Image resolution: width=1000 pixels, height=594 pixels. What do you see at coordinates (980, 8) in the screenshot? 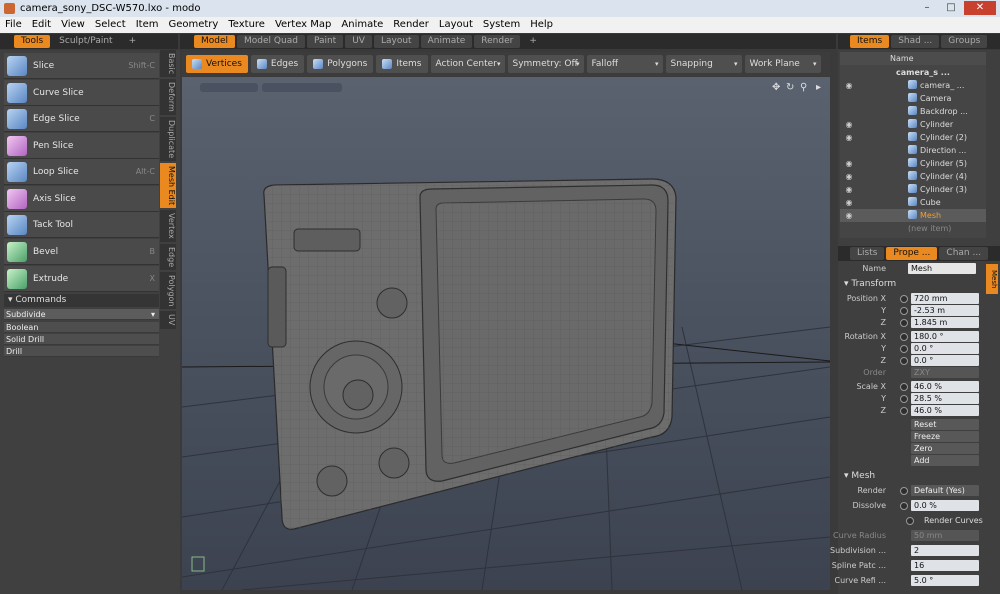
I see `close-button: ✕` at bounding box center [980, 8].